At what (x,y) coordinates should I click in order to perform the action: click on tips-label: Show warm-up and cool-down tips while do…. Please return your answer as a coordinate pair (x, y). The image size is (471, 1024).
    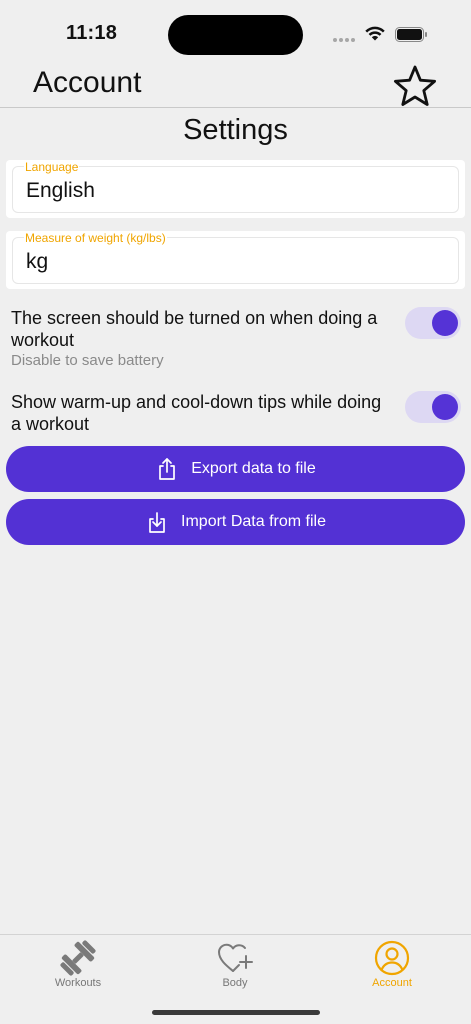
    Looking at the image, I should click on (196, 413).